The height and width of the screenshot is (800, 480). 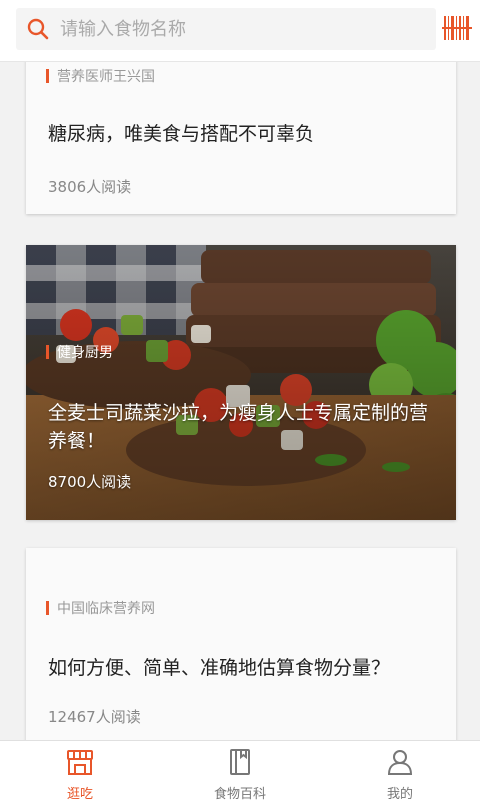 I want to click on article-source-label: 中国临床营养网, so click(x=106, y=609).